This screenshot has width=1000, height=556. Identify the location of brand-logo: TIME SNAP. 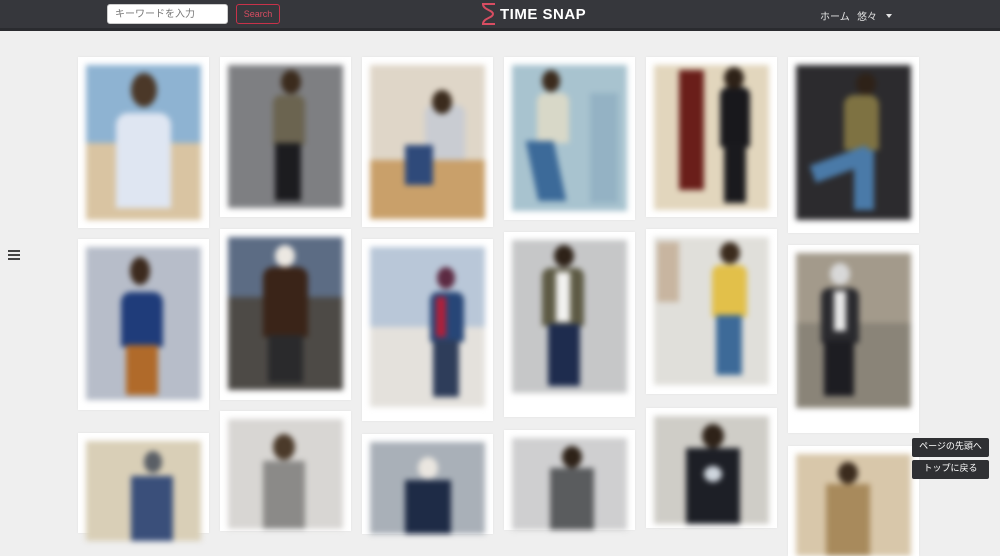
(533, 14).